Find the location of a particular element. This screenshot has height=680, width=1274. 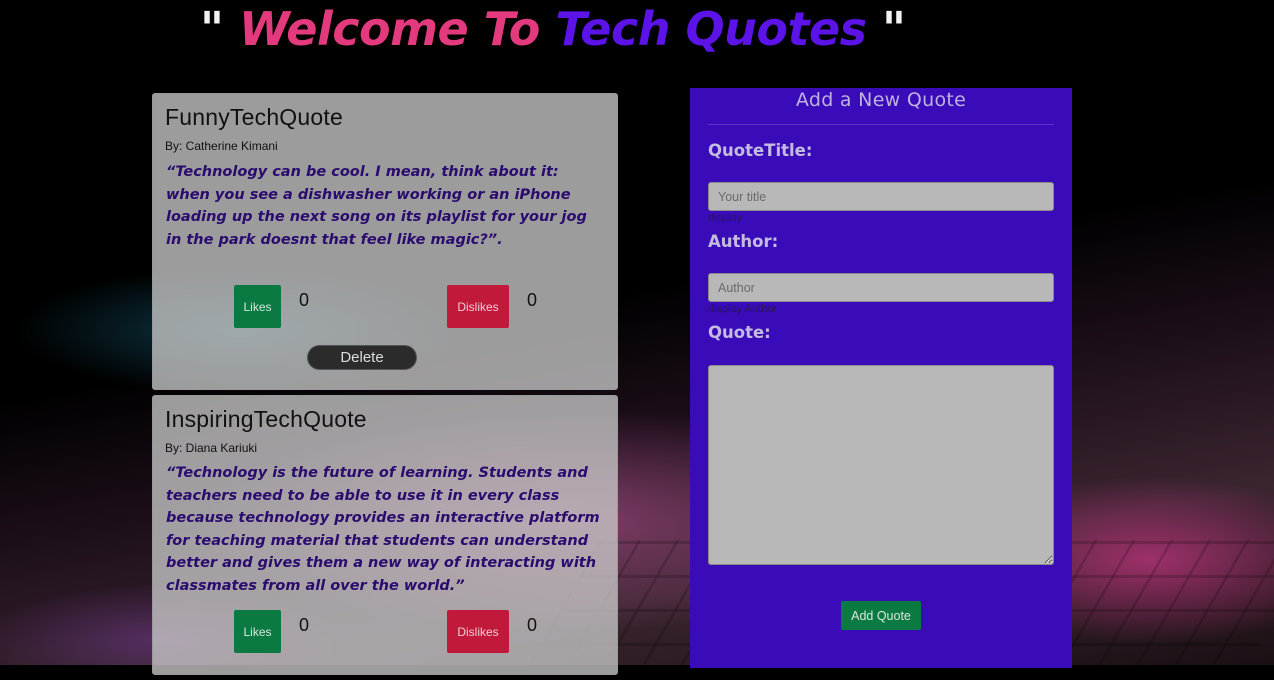

quote-title-input is located at coordinates (881, 196).